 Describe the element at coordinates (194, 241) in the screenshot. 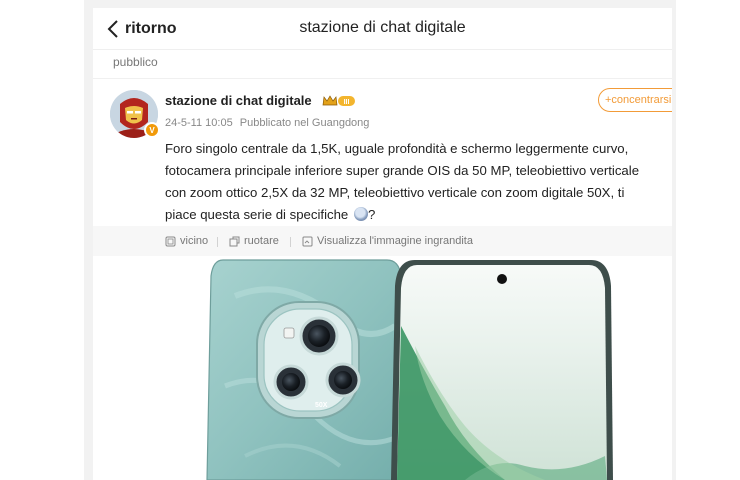

I see `nearby-label: vicino` at that location.